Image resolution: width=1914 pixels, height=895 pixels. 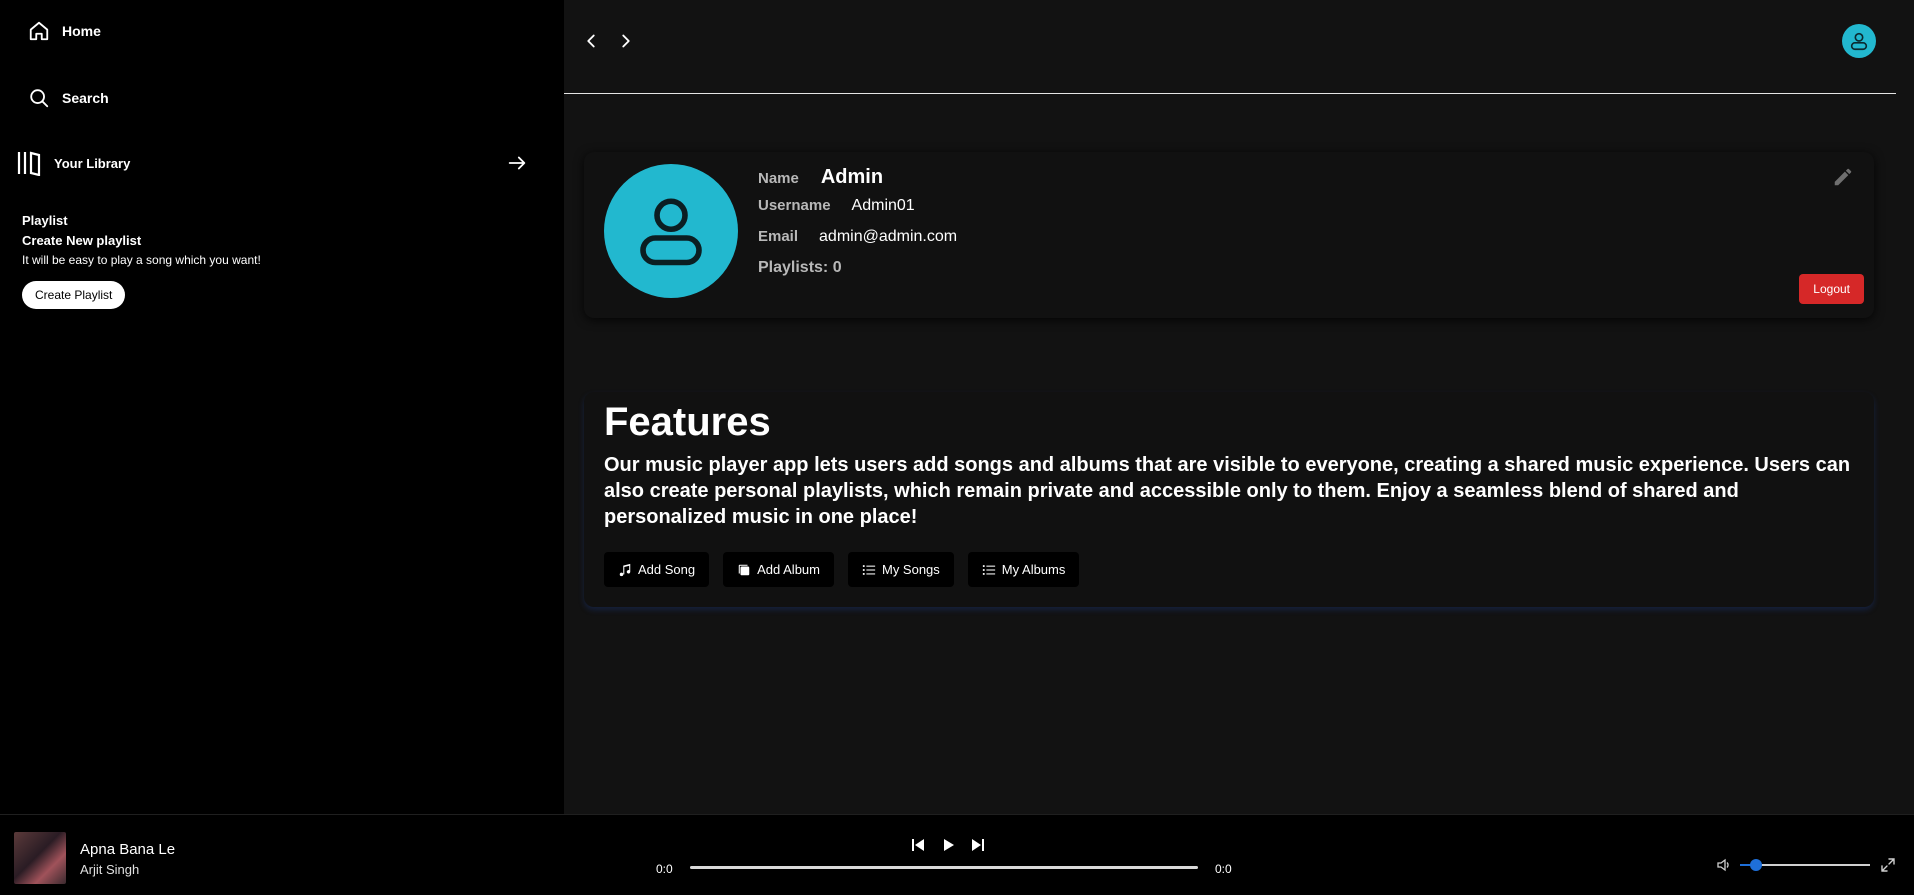 What do you see at coordinates (778, 178) in the screenshot?
I see `name-label: Name` at bounding box center [778, 178].